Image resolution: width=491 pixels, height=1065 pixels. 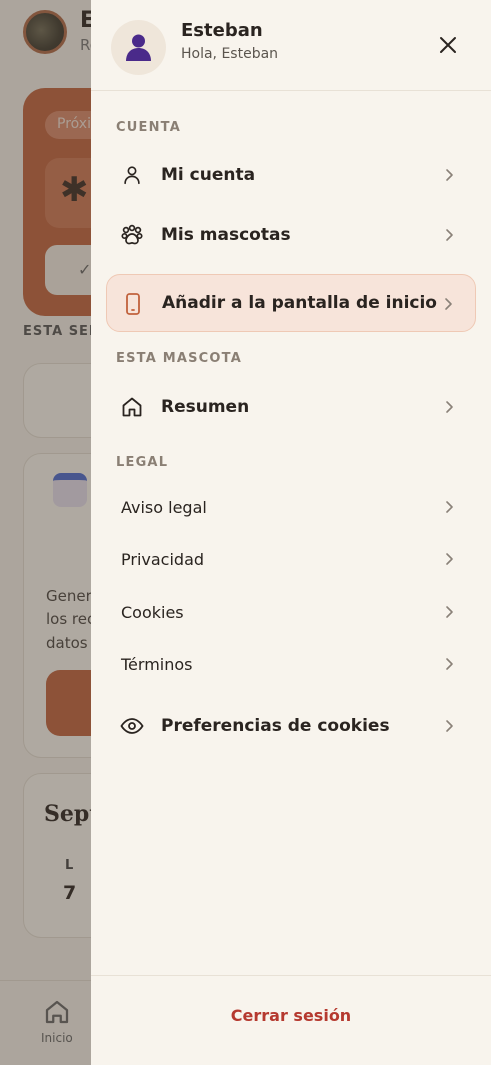 What do you see at coordinates (226, 235) in the screenshot?
I see `menu-item-label: Mis mascotas` at bounding box center [226, 235].